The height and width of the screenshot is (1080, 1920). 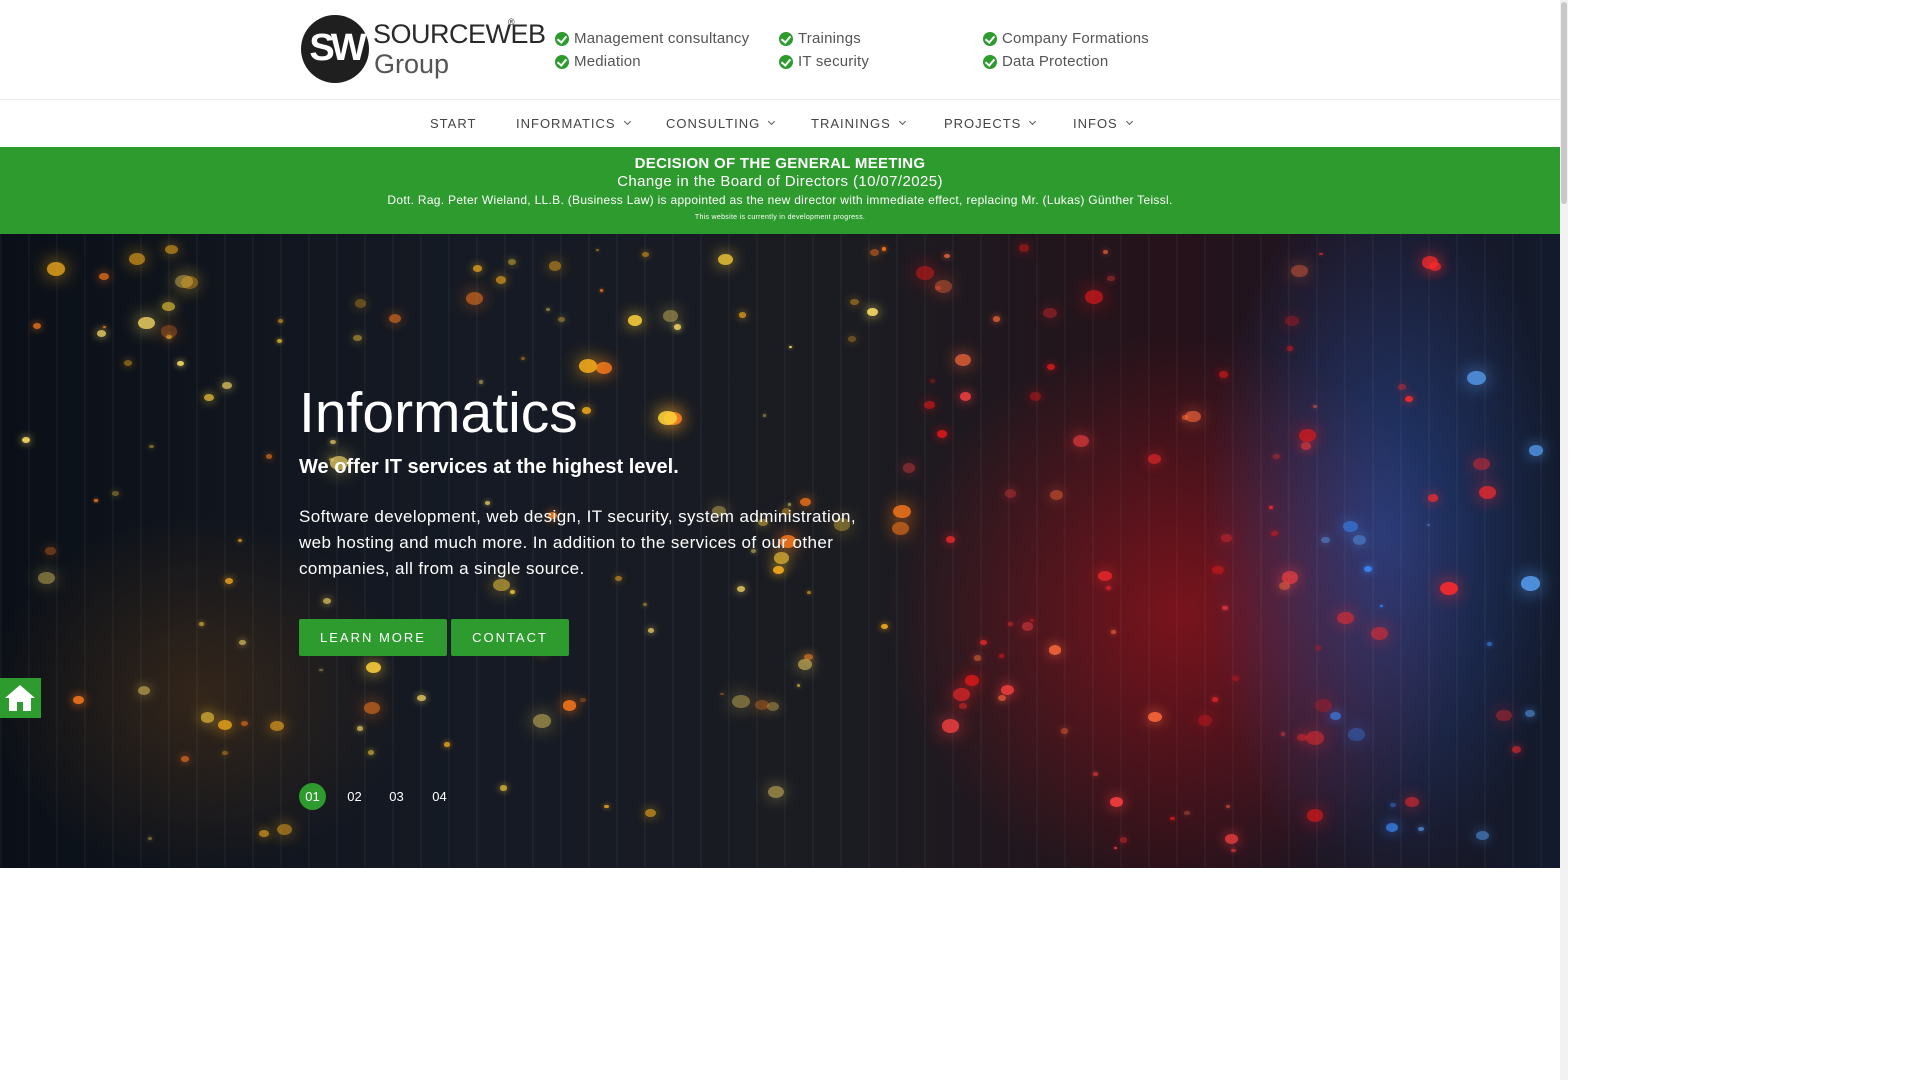 What do you see at coordinates (354, 796) in the screenshot?
I see `slide-dot-2: 02` at bounding box center [354, 796].